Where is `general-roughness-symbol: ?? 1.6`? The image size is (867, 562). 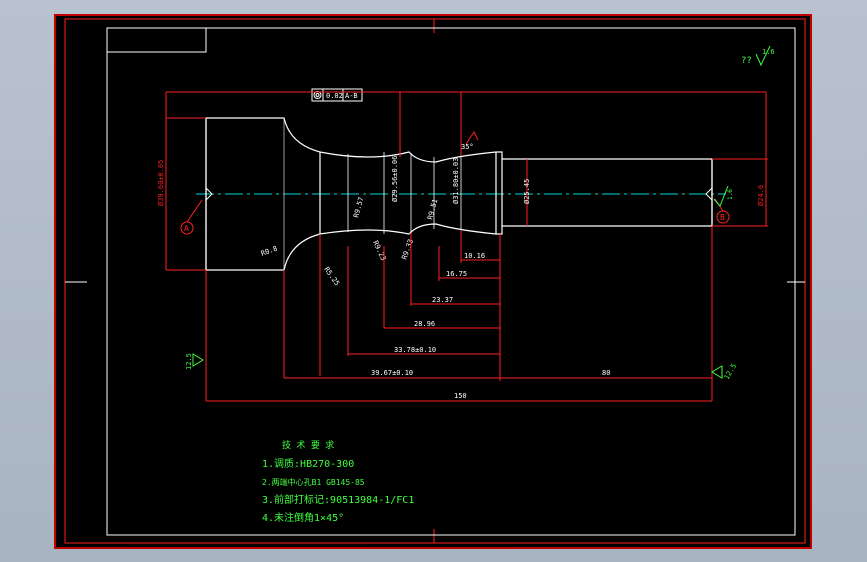 general-roughness-symbol: ?? 1.6 is located at coordinates (758, 56).